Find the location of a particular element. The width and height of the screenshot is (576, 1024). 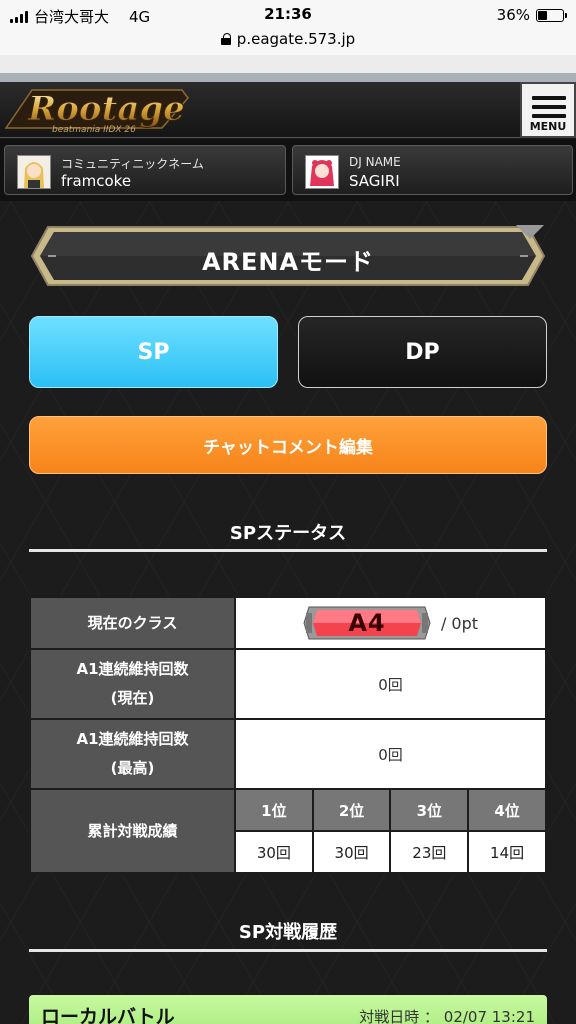

svg-text: beatmania IIDX 26 is located at coordinates (94, 130).